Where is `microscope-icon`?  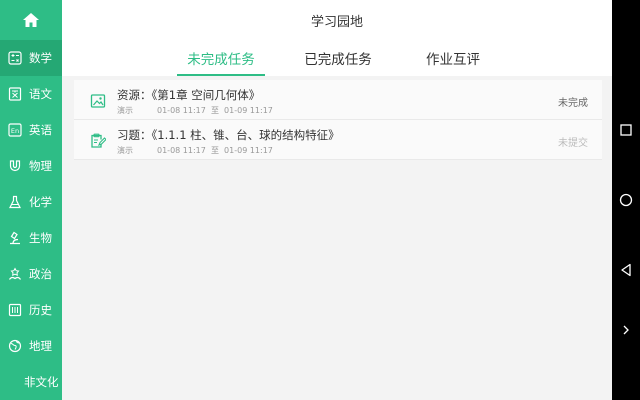
microscope-icon is located at coordinates (15, 238).